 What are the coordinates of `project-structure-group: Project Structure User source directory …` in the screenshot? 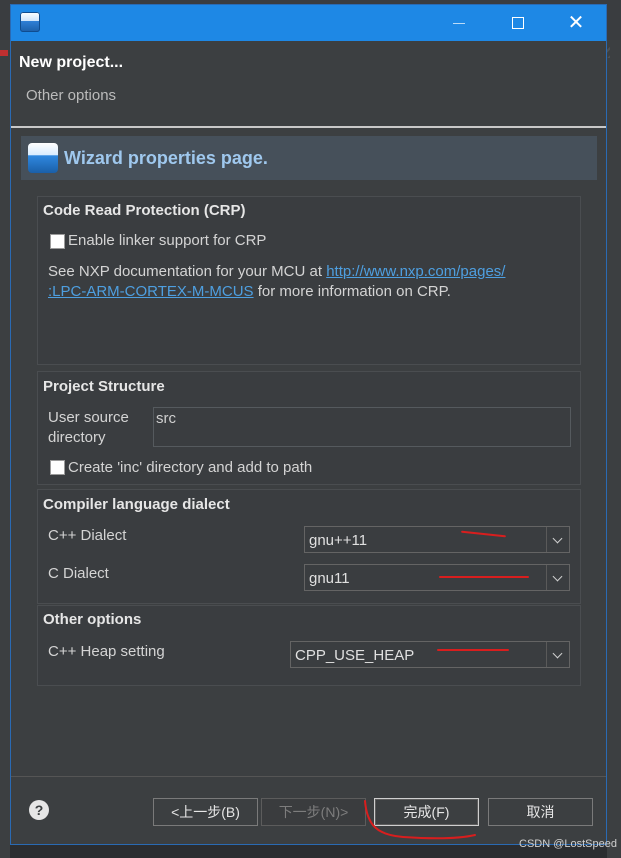 It's located at (309, 428).